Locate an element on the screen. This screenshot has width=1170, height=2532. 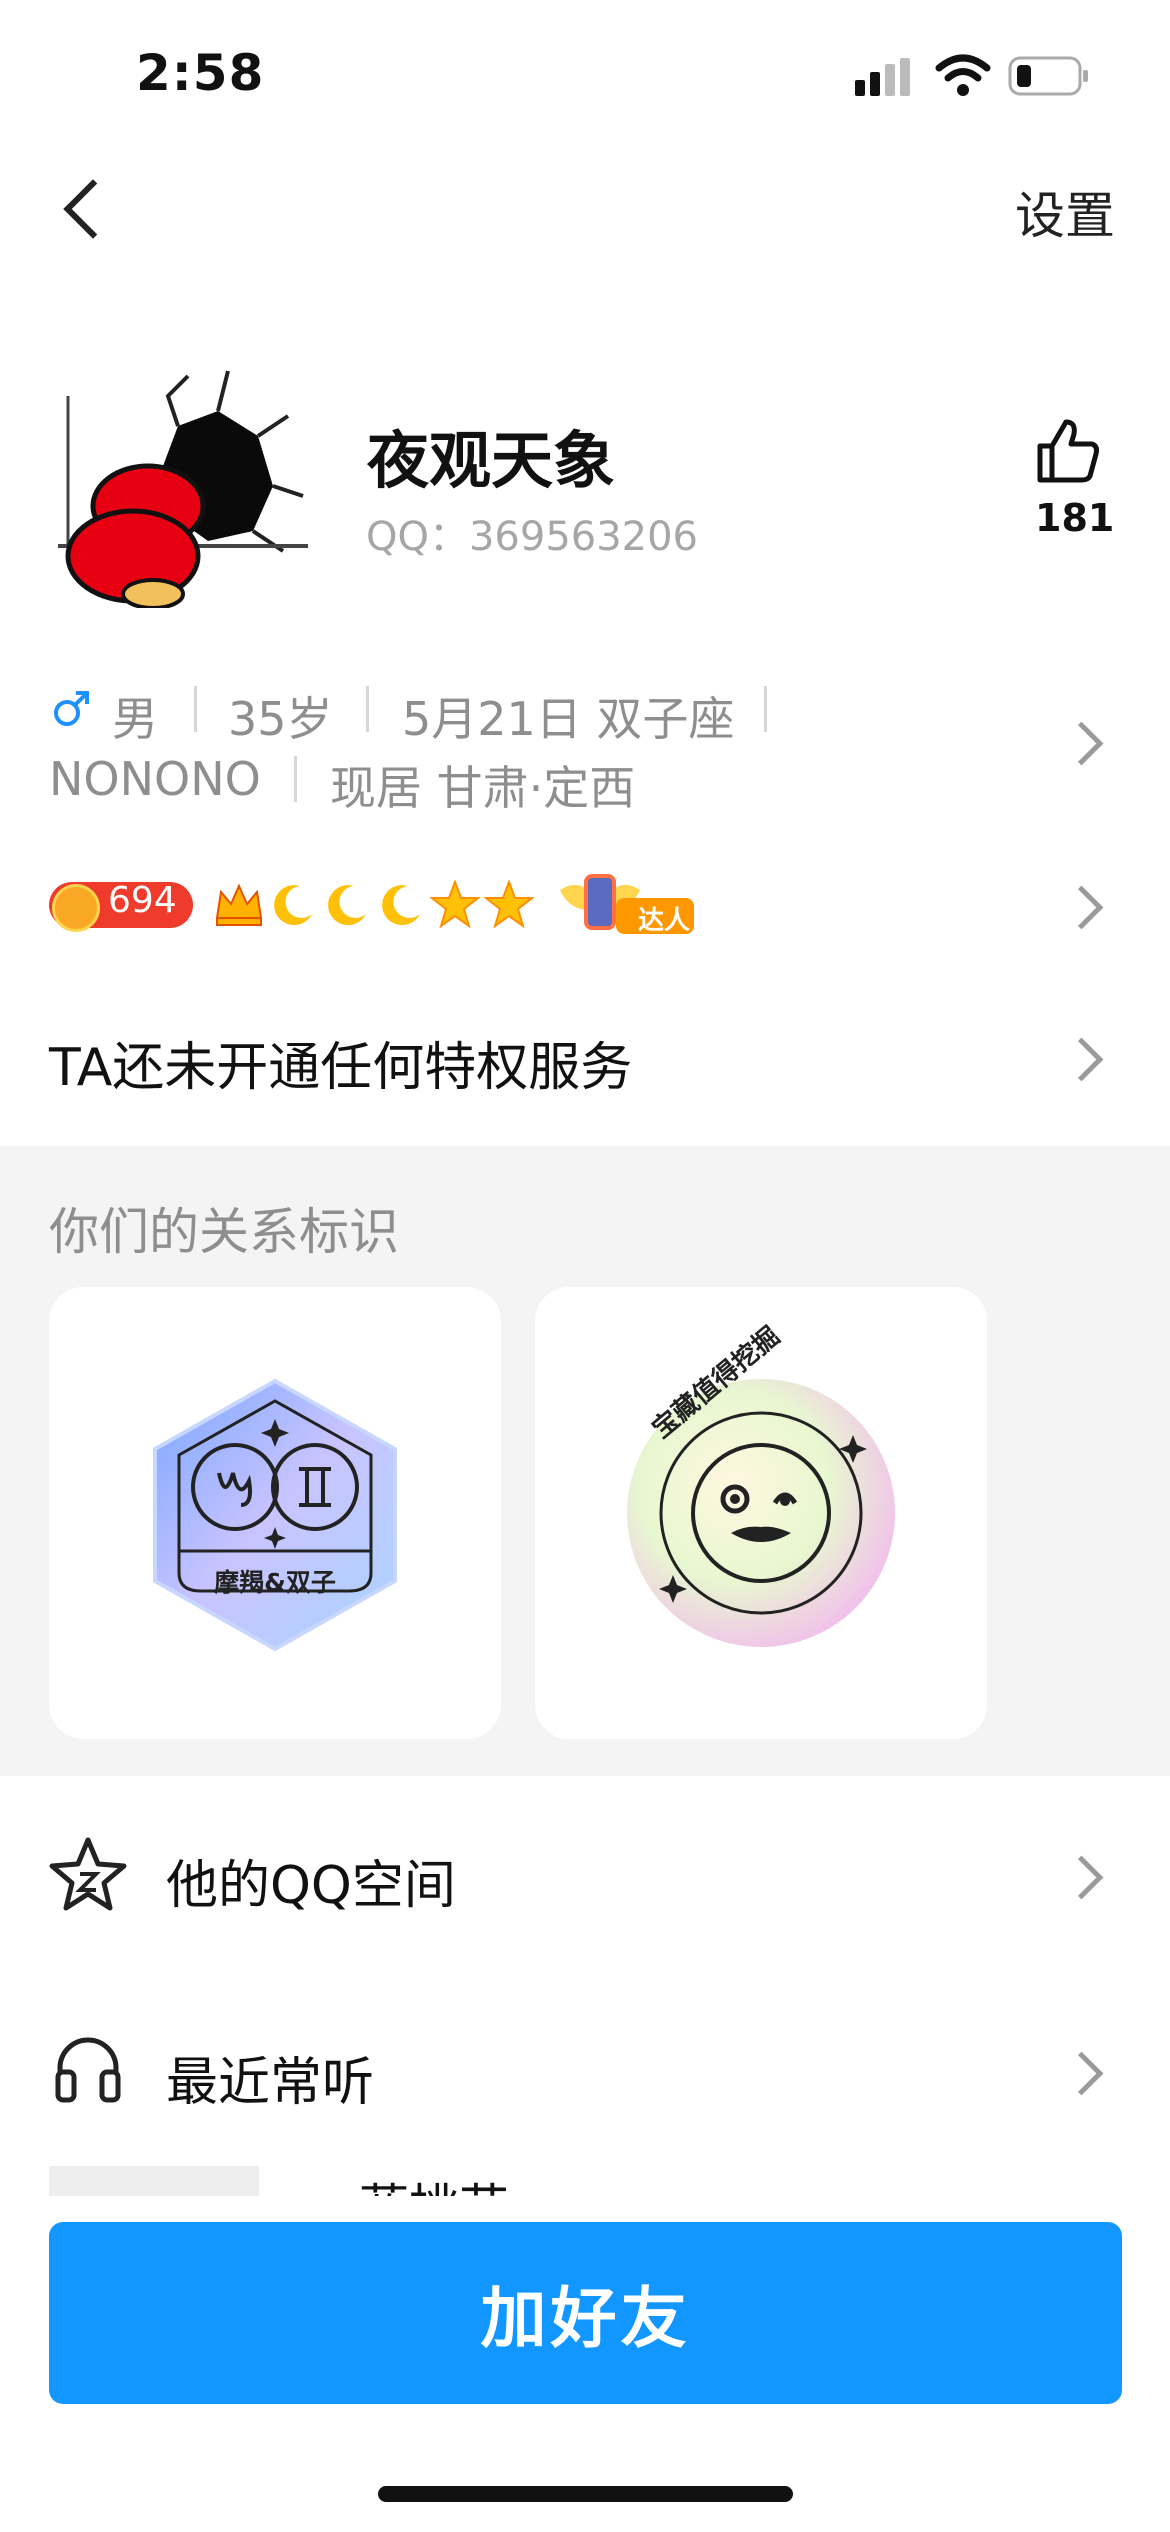
battery-icon is located at coordinates (1049, 76).